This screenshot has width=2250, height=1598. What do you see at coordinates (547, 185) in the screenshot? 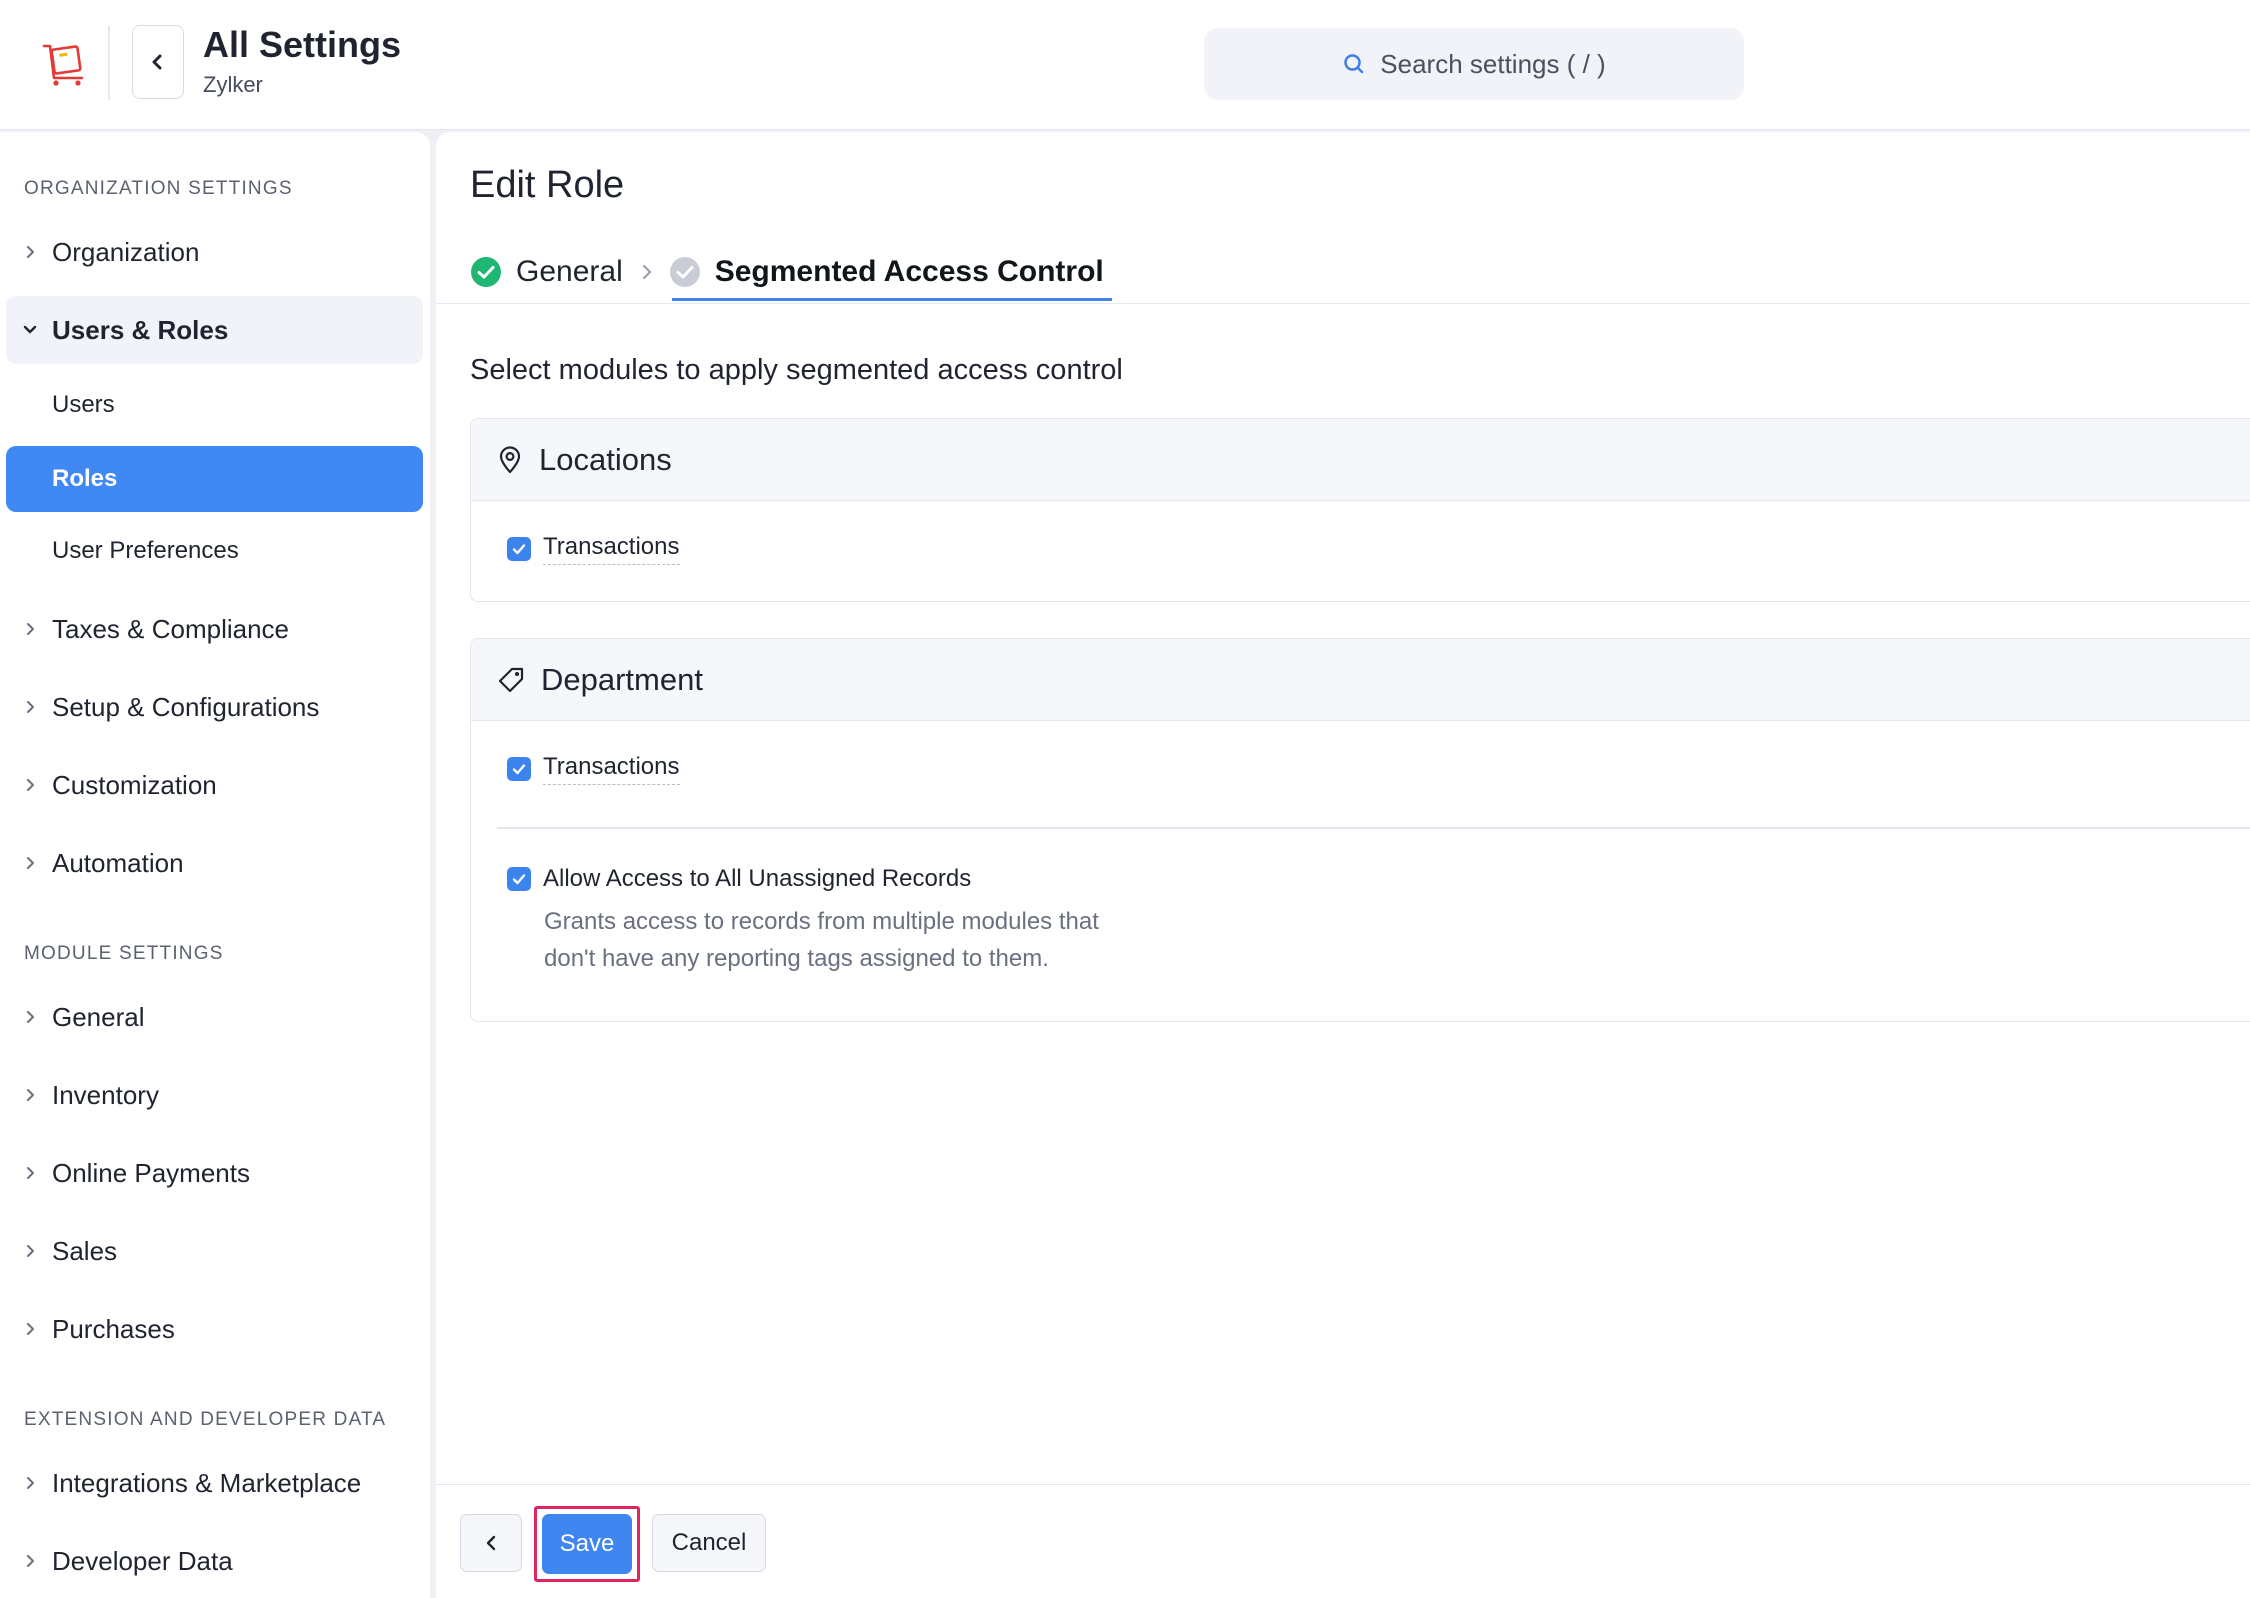
I see `page-title: Edit Role` at bounding box center [547, 185].